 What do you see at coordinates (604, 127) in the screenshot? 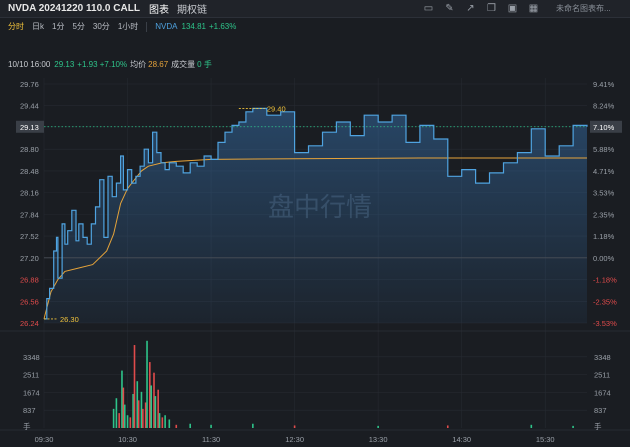
I see `y-tick-right: 7.10%` at bounding box center [604, 127].